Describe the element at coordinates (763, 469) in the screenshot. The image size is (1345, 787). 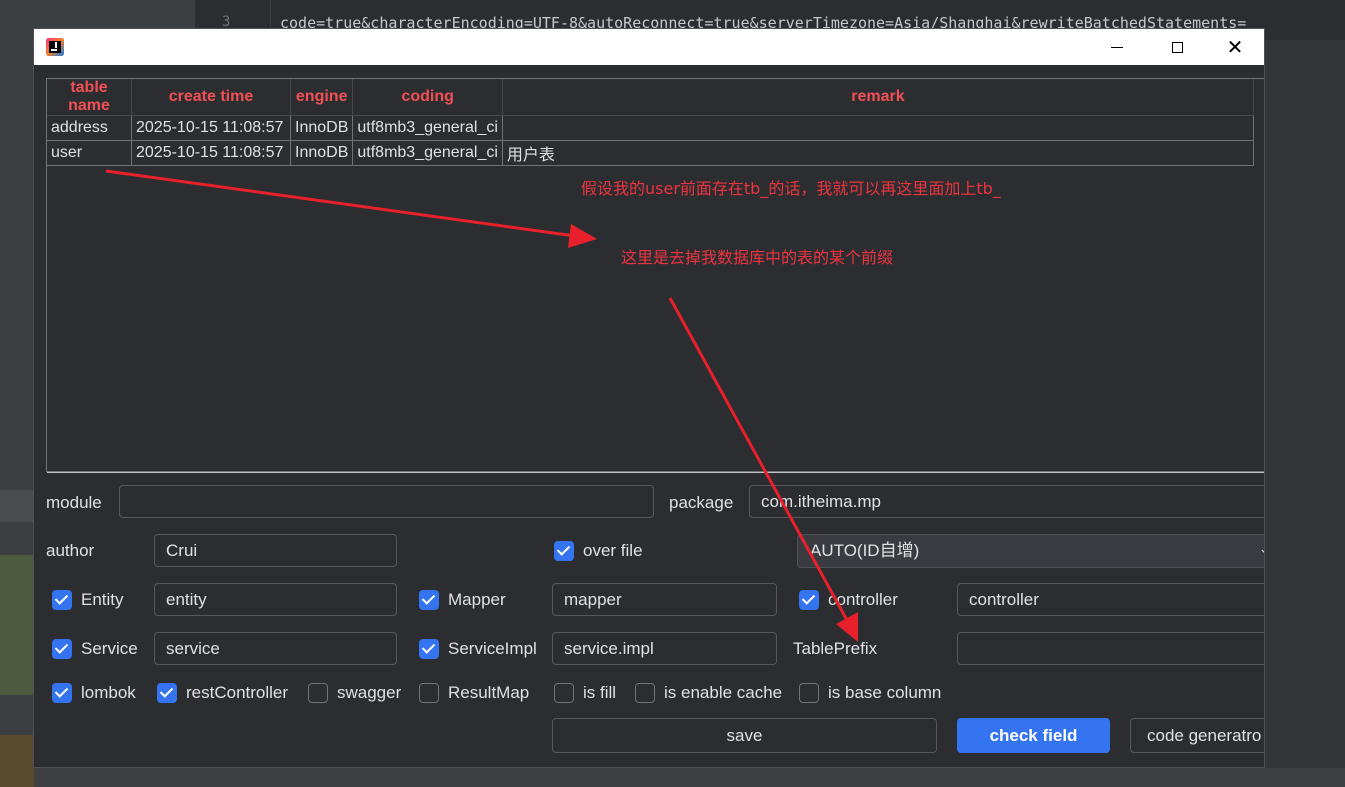
I see `arrow-to-tableprefix` at that location.